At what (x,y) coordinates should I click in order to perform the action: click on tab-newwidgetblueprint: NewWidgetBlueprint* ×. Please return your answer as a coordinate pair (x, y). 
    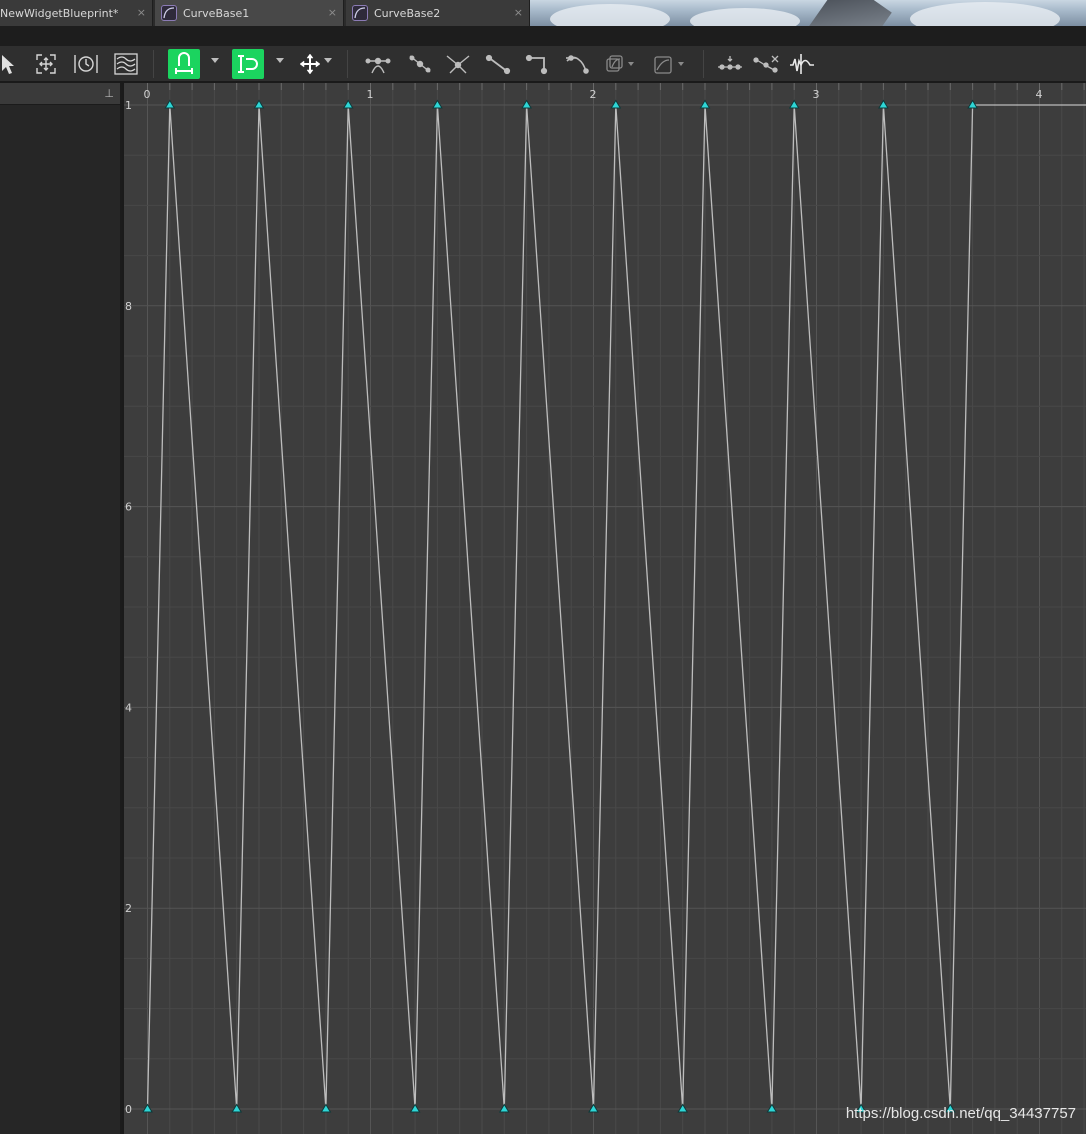
    Looking at the image, I should click on (76, 13).